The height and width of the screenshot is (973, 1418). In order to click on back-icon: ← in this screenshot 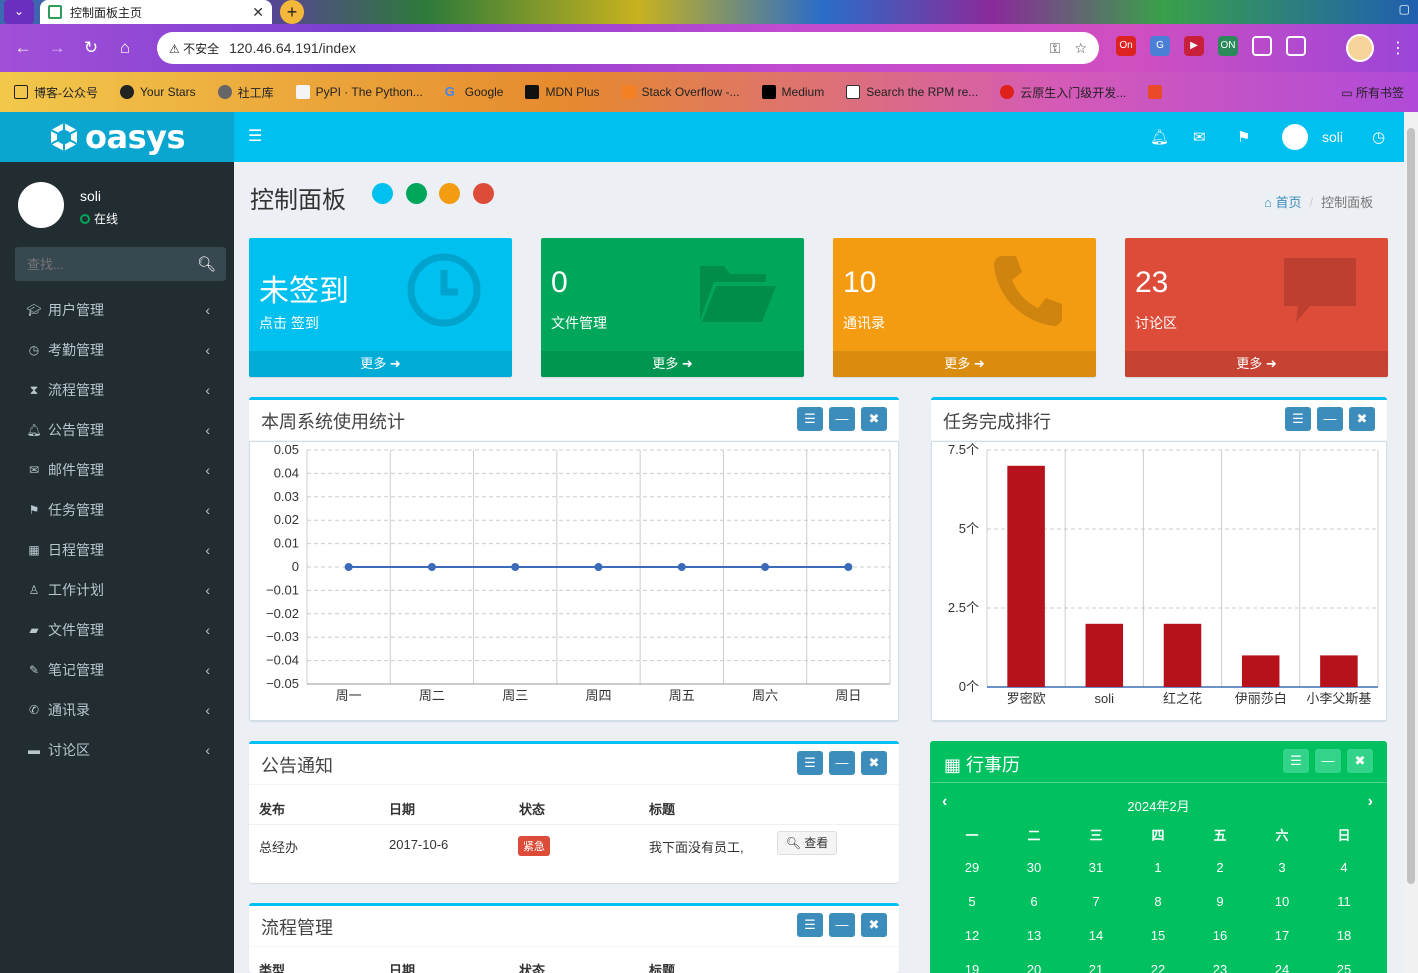, I will do `click(23, 48)`.